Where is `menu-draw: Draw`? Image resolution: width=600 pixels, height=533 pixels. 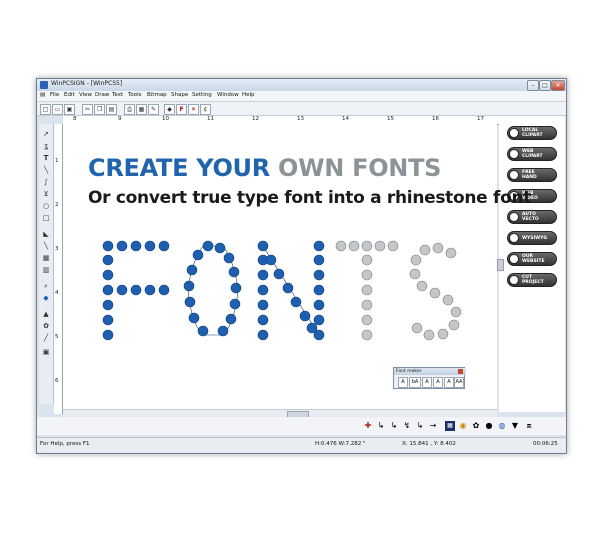 menu-draw: Draw is located at coordinates (102, 95).